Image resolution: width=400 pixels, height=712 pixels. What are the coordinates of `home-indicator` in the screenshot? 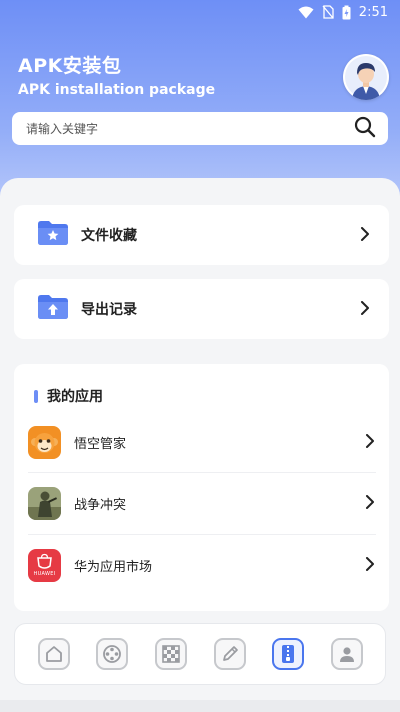 It's located at (200, 706).